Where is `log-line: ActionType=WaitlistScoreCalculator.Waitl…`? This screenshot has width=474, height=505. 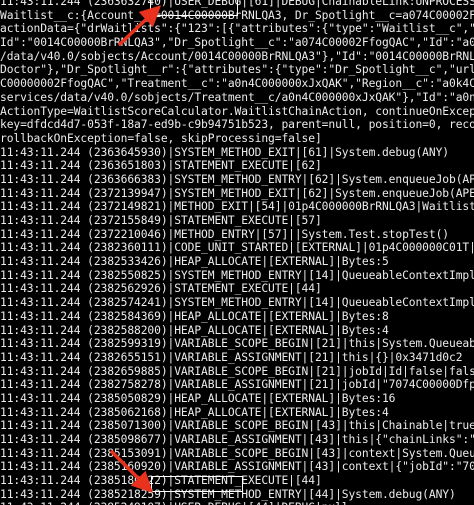 log-line: ActionType=WaitlistScoreCalculator.Waitl… is located at coordinates (237, 111).